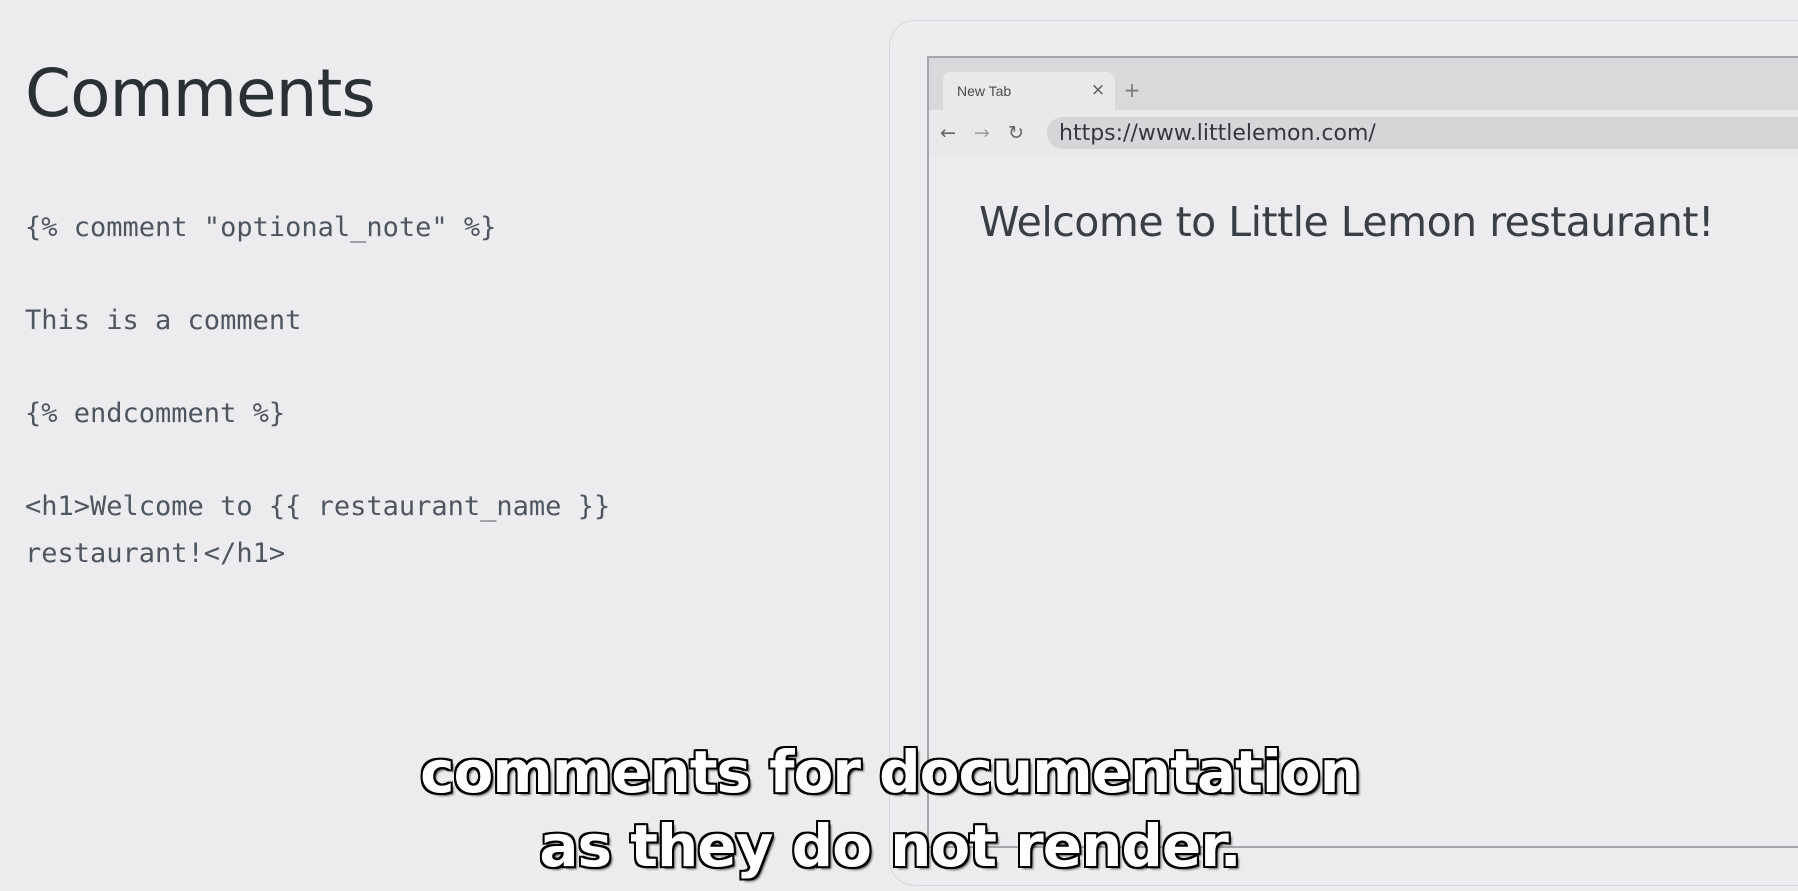  I want to click on code-line-h1-close: restaurant!</h1>, so click(155, 553).